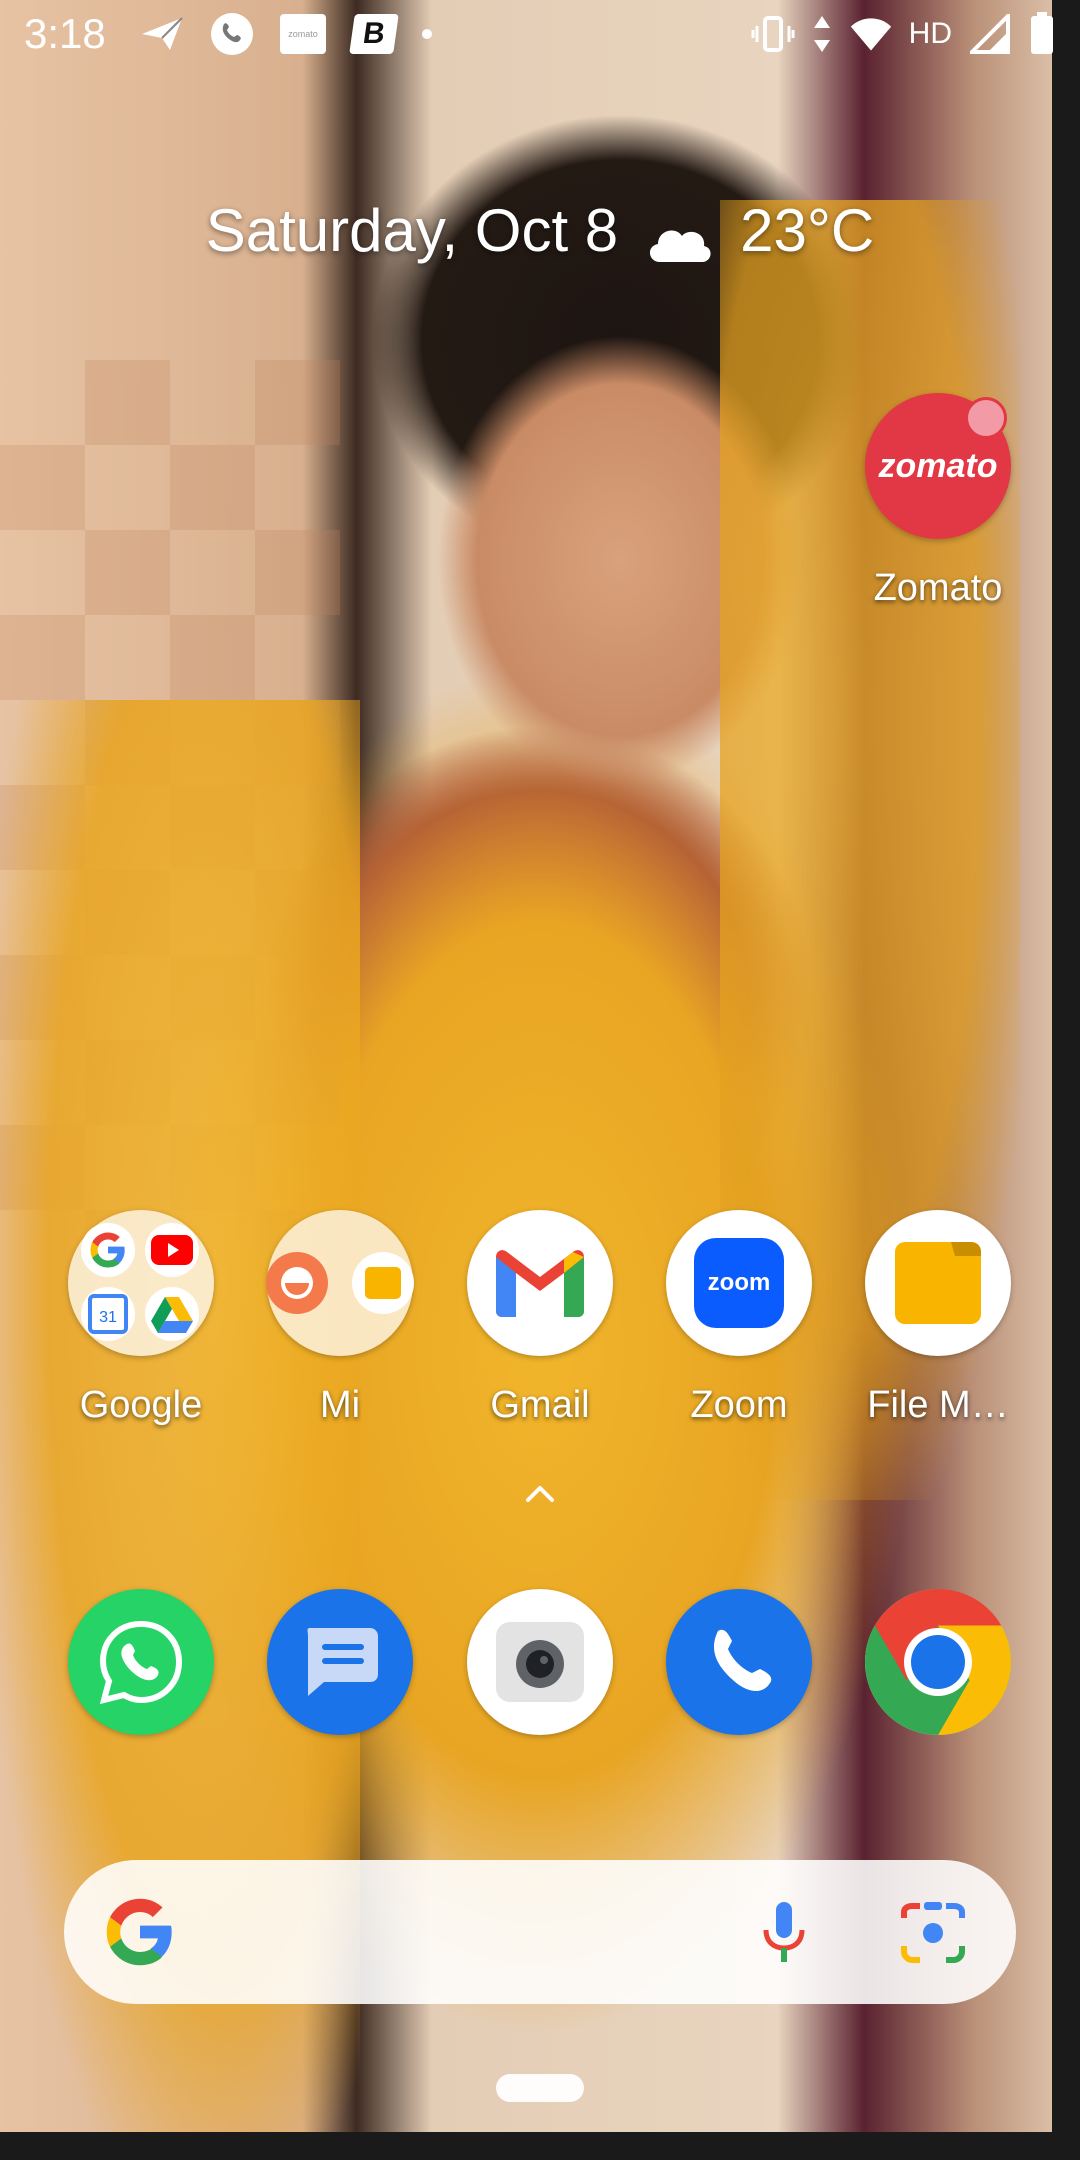 Image resolution: width=1080 pixels, height=2160 pixels. I want to click on network-type-label: HD, so click(930, 33).